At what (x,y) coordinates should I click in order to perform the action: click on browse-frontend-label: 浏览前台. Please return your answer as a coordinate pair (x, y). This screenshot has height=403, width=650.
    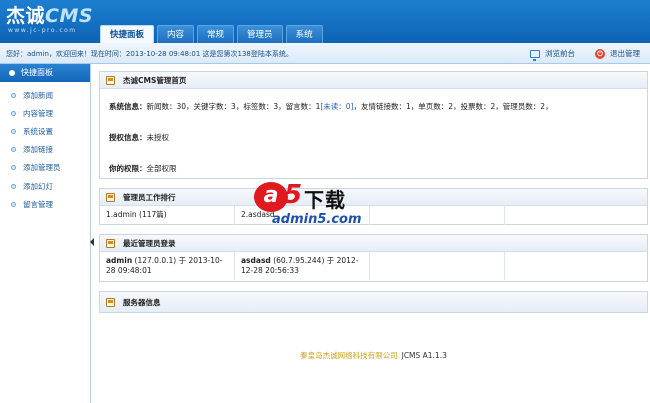
    Looking at the image, I should click on (560, 53).